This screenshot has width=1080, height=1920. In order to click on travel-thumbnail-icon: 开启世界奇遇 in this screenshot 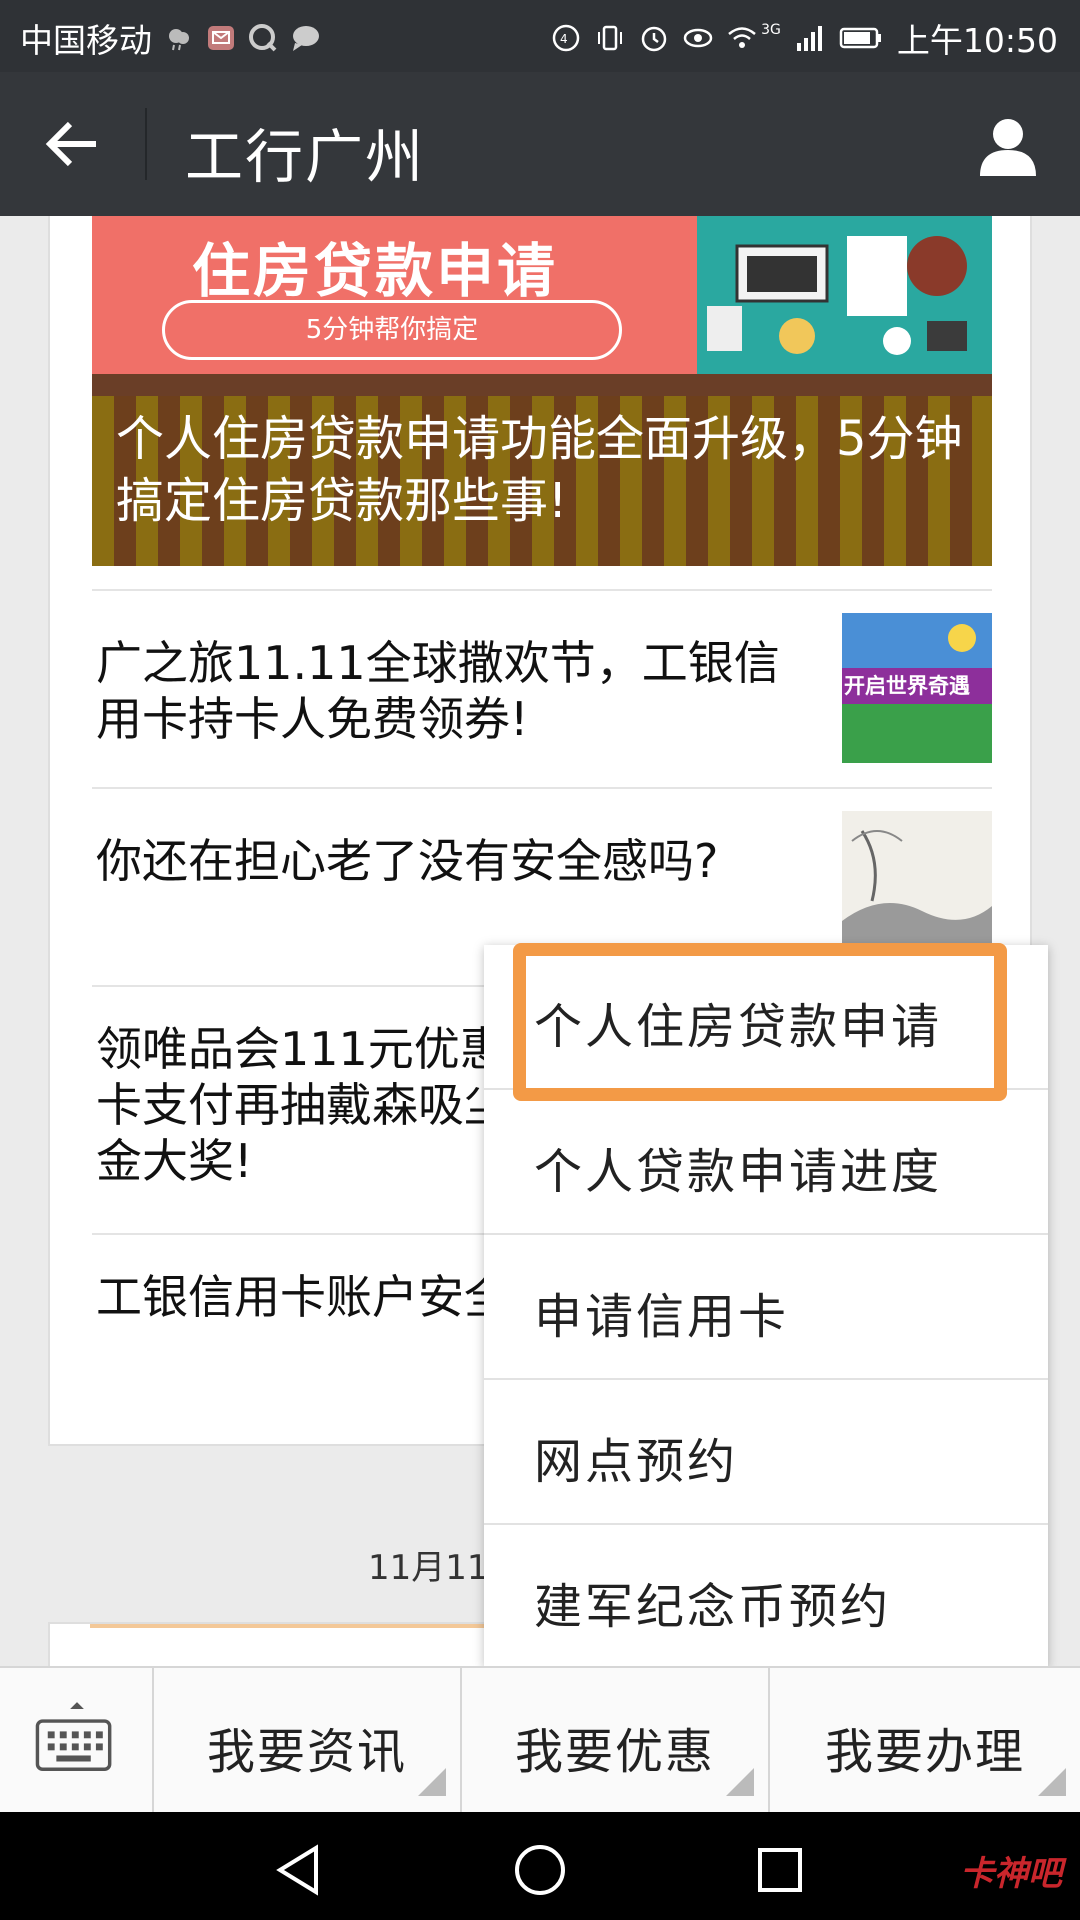, I will do `click(917, 688)`.